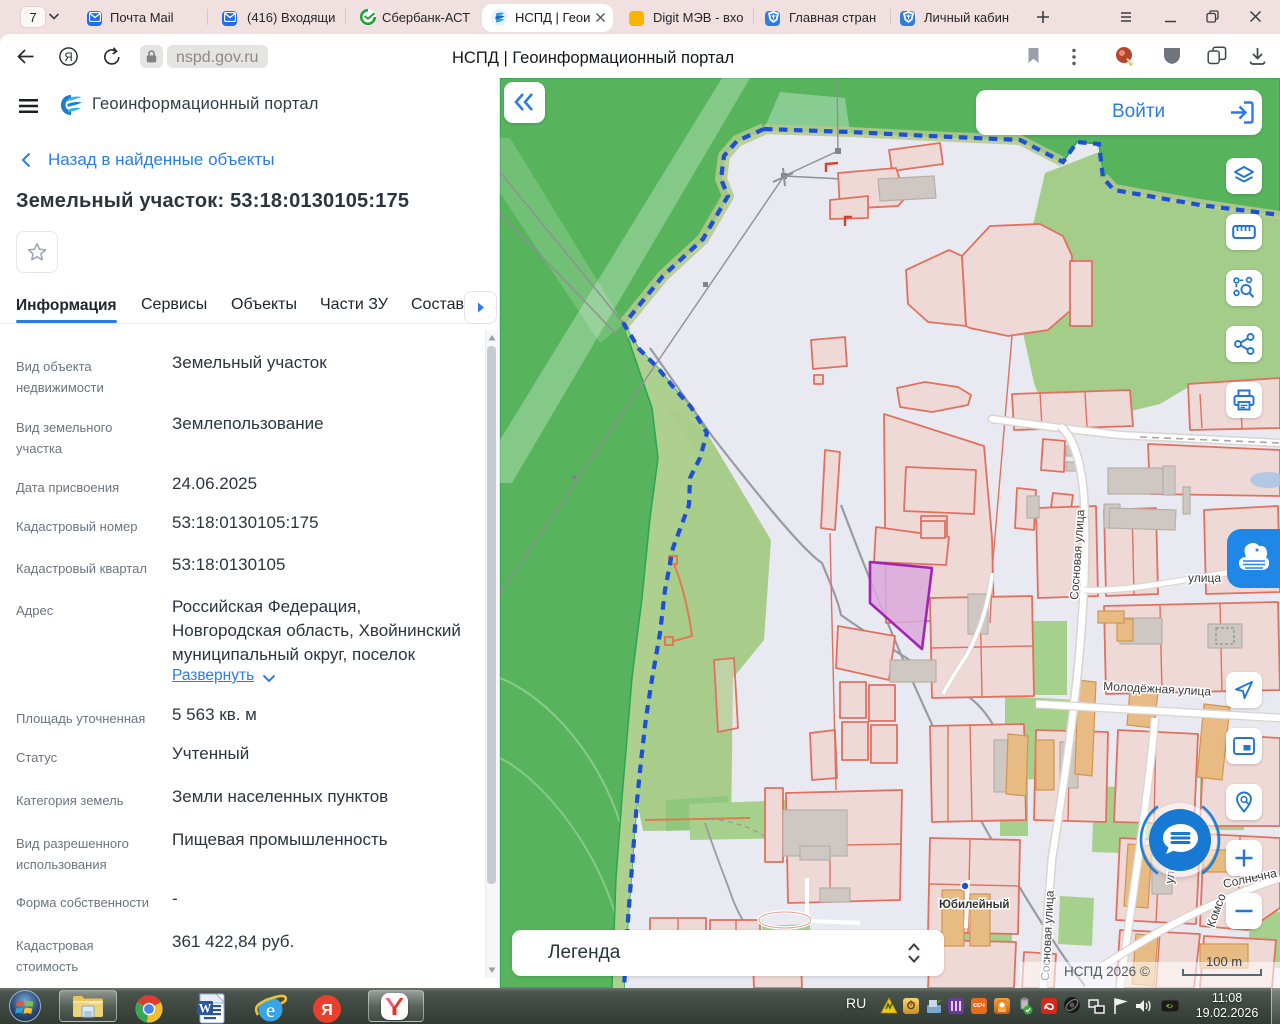 Image resolution: width=1280 pixels, height=1024 pixels. What do you see at coordinates (1204, 578) in the screenshot?
I see `svg-text: улица` at bounding box center [1204, 578].